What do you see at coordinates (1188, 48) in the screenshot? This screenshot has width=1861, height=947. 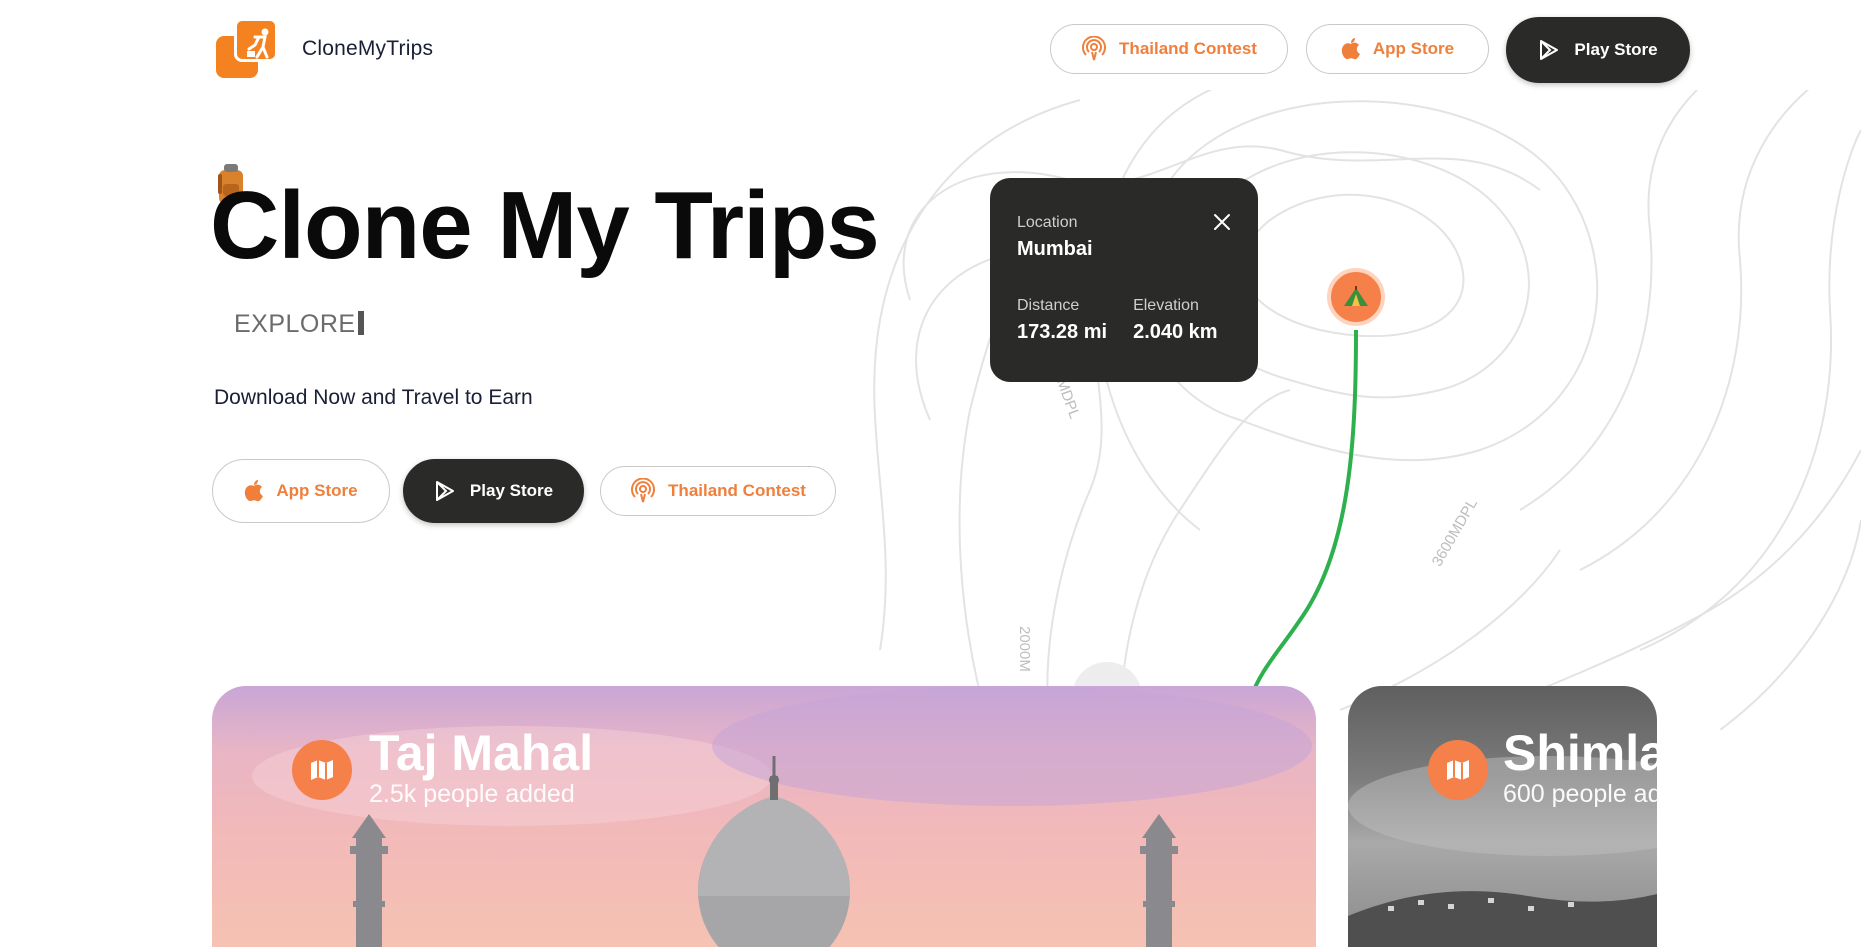 I see `header-contest-label: Thailand Contest` at bounding box center [1188, 48].